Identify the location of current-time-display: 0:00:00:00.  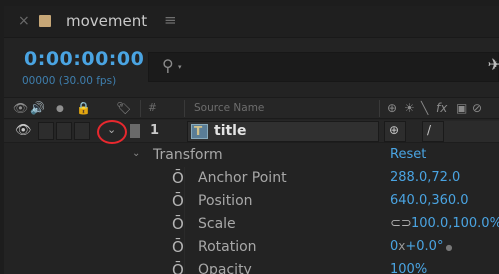
(84, 59).